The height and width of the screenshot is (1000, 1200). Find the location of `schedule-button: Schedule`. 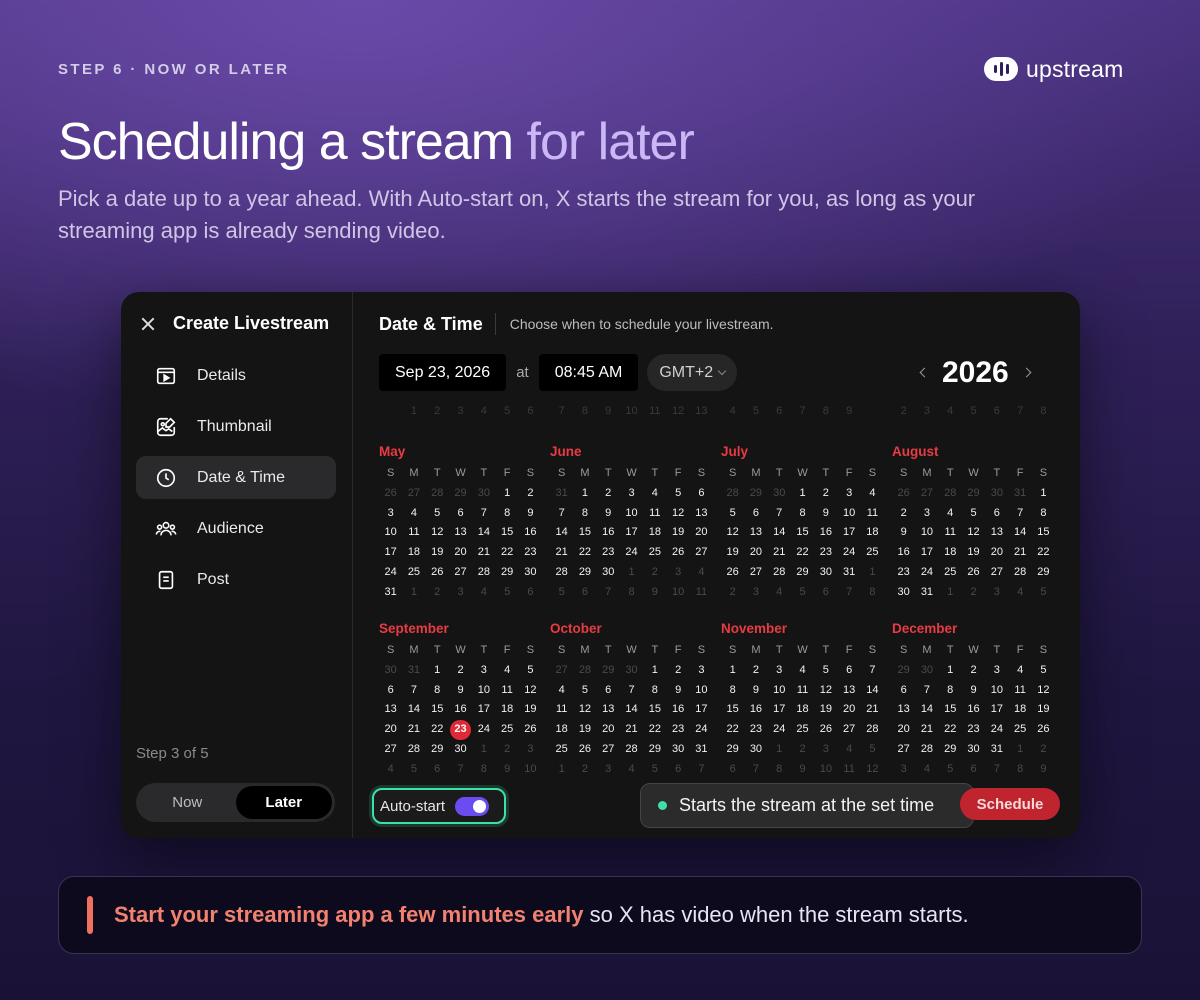

schedule-button: Schedule is located at coordinates (1010, 804).